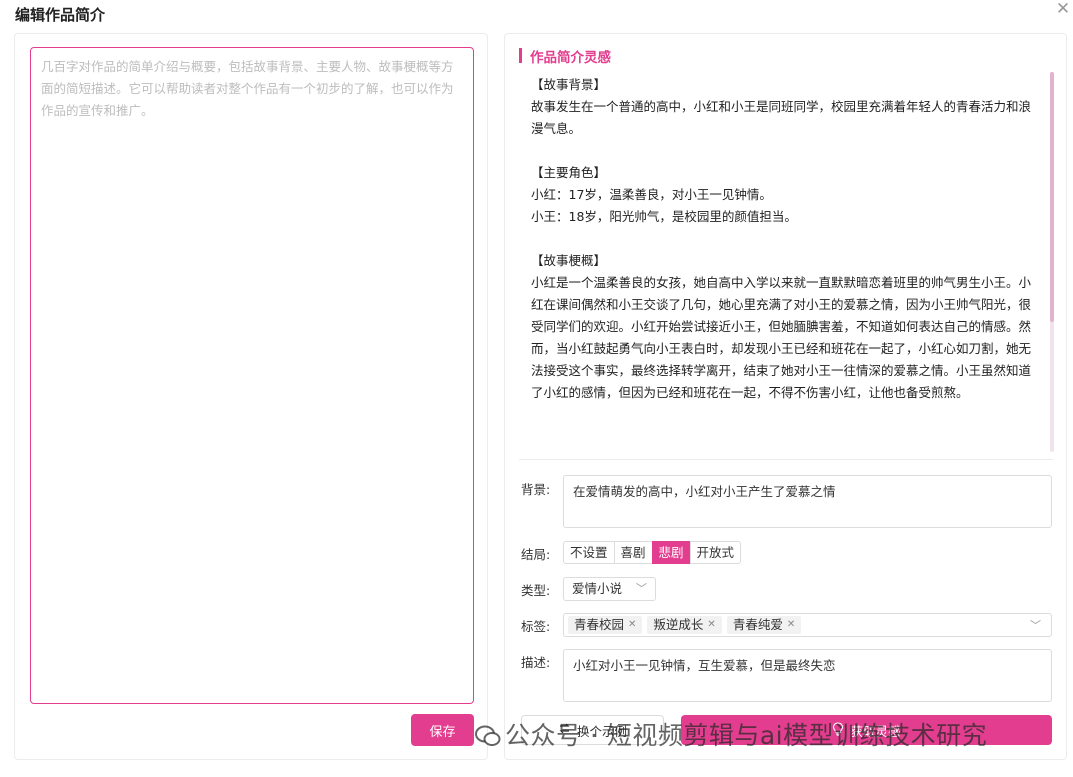 This screenshot has height=777, width=1073. I want to click on ending-option-tragedy: 悲剧, so click(671, 552).